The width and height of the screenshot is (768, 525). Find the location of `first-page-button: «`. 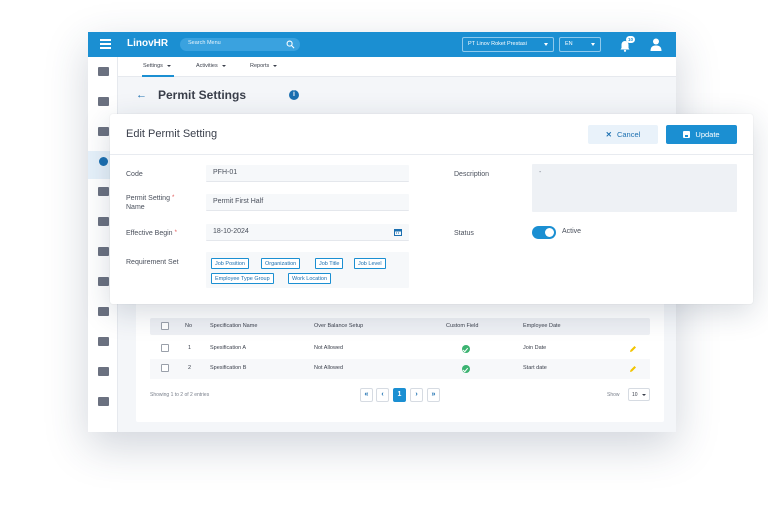

first-page-button: « is located at coordinates (366, 395).